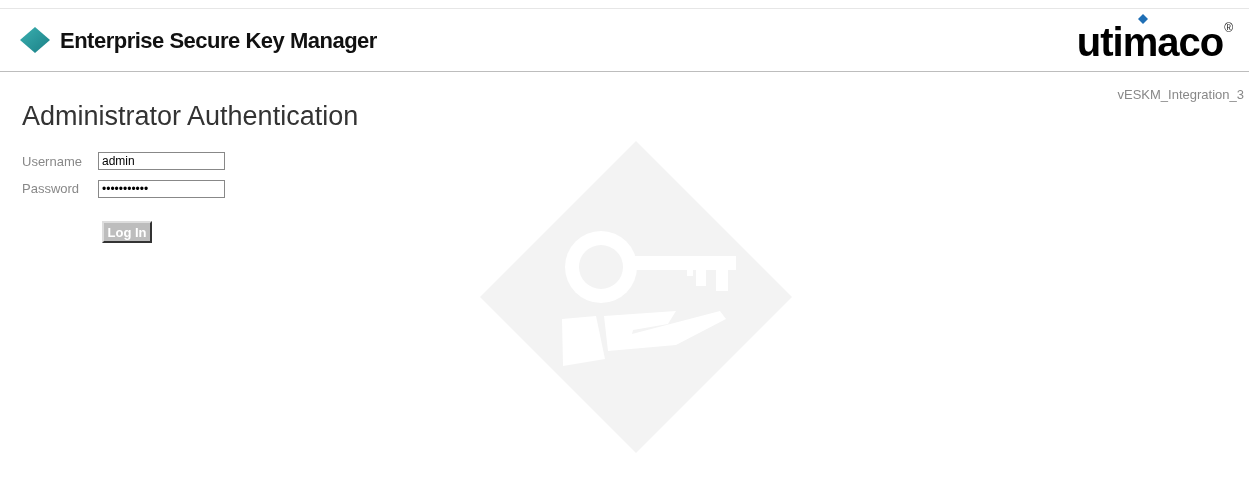  I want to click on app-title: Enterprise Secure Key Manager, so click(218, 40).